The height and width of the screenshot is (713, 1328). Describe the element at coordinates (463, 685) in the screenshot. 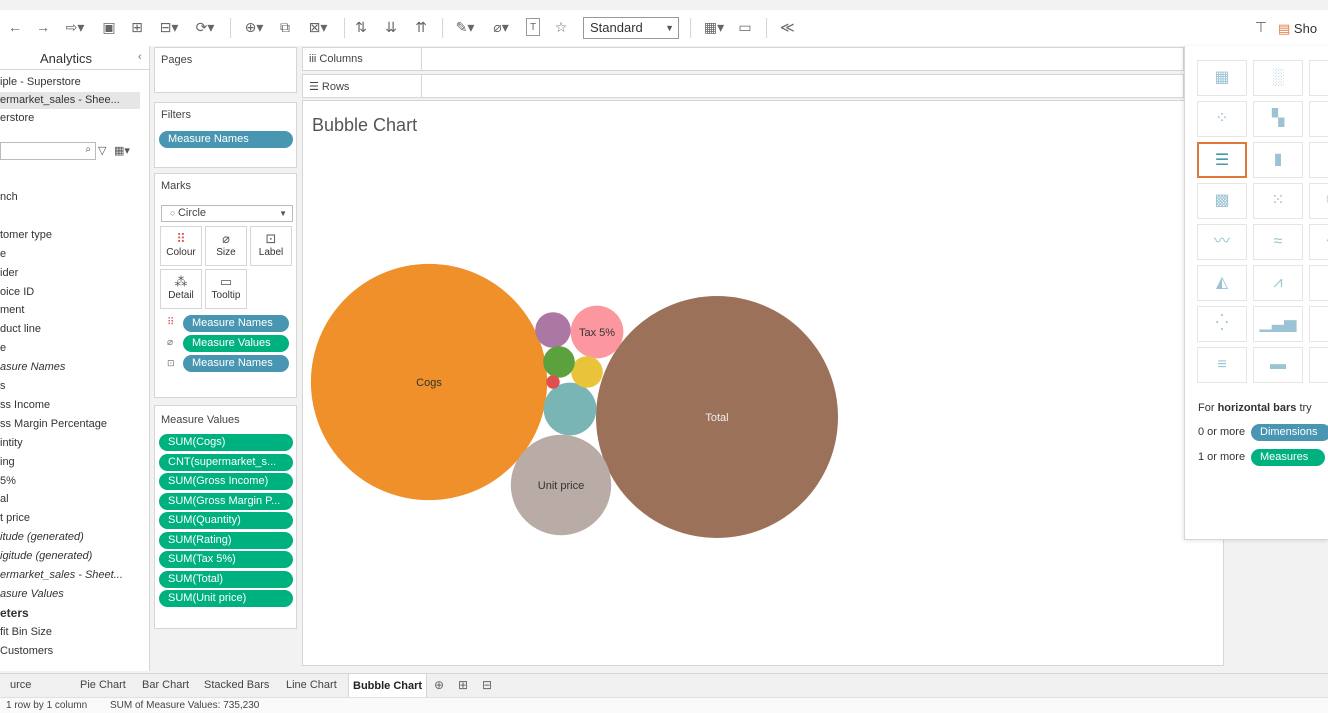

I see `new-dashboard-icon: ⊞` at that location.